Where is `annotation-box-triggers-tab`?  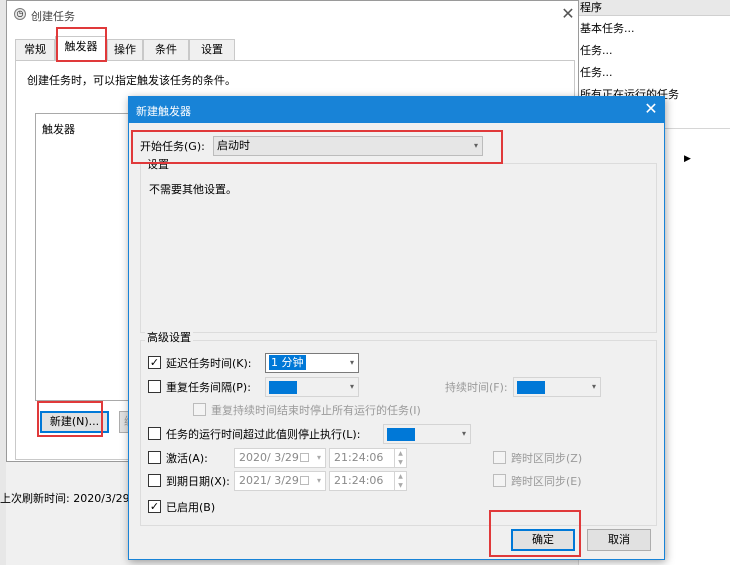 annotation-box-triggers-tab is located at coordinates (81, 44).